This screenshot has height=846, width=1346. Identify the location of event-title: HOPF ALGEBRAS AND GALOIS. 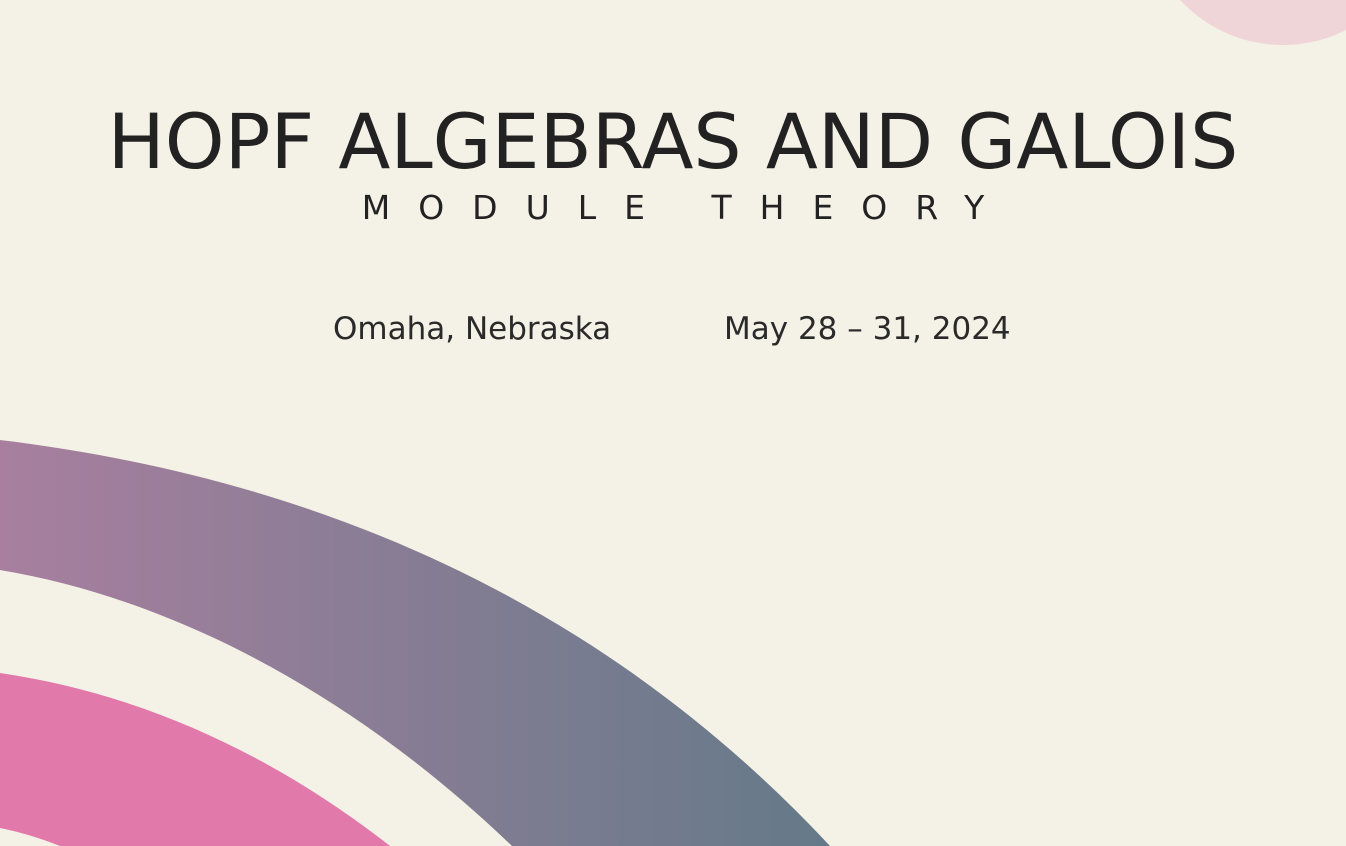
(673, 141).